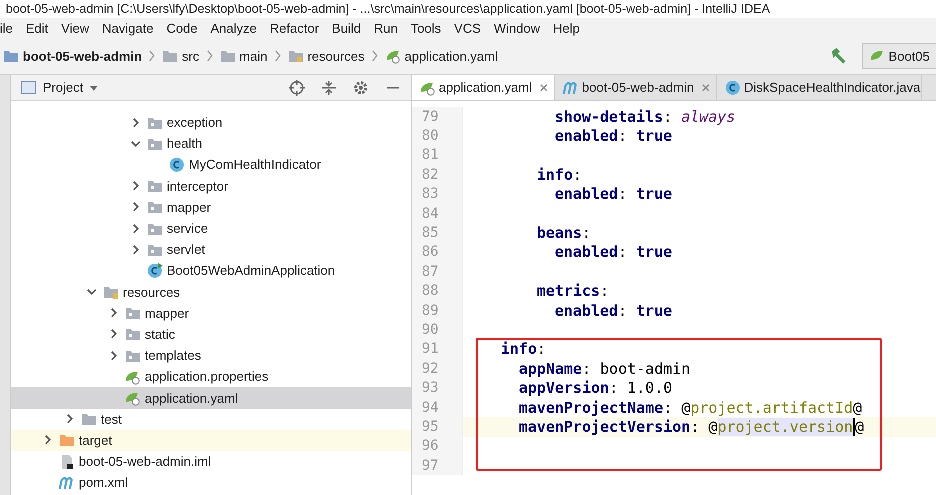 This screenshot has width=936, height=495. What do you see at coordinates (573, 291) in the screenshot?
I see `code-line: metrics:` at bounding box center [573, 291].